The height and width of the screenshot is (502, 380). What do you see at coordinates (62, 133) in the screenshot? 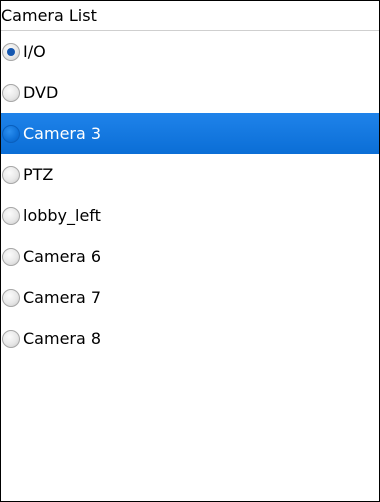
I see `camera-label: Camera 3` at bounding box center [62, 133].